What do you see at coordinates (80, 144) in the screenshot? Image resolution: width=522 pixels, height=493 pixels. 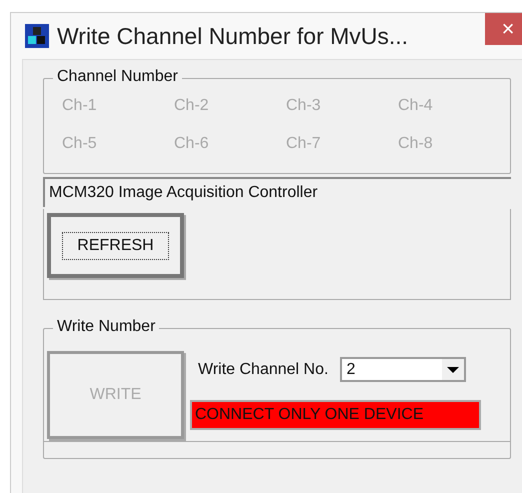 I see `channel-label: Ch-5` at bounding box center [80, 144].